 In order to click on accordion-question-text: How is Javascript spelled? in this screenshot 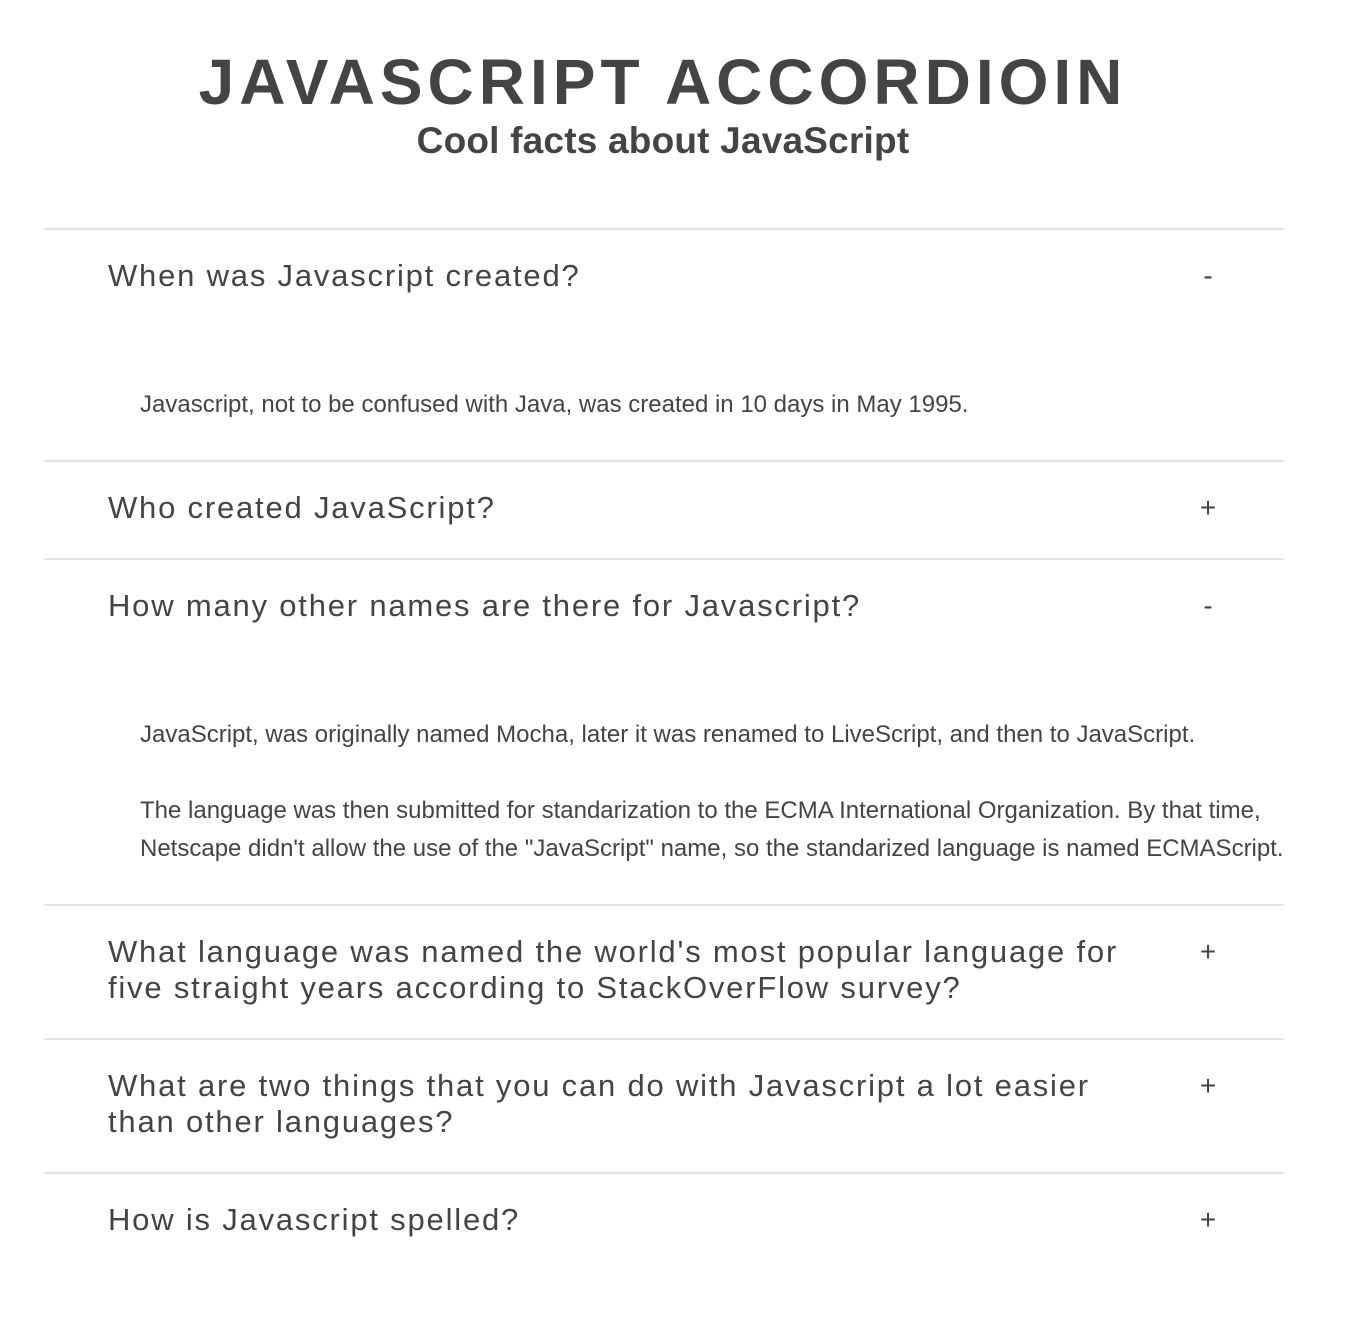, I will do `click(314, 1219)`.